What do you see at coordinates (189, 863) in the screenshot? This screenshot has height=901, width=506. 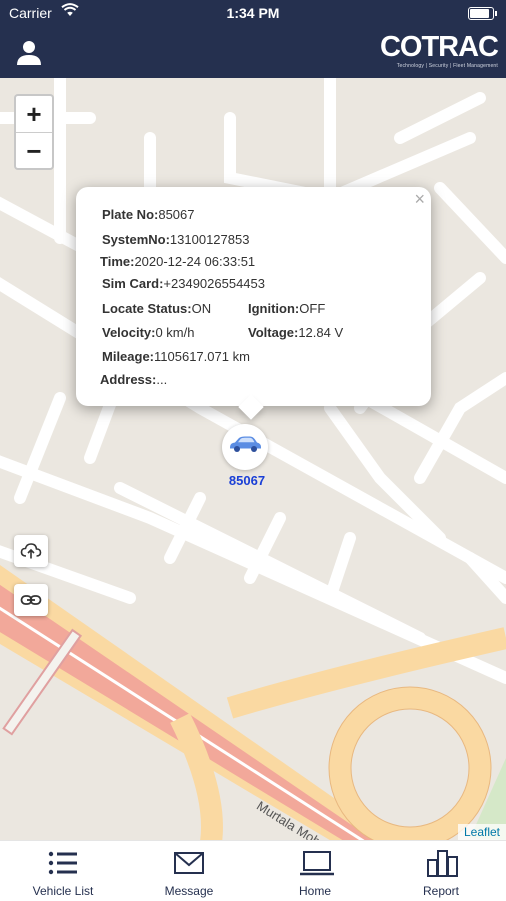 I see `envelope-icon` at bounding box center [189, 863].